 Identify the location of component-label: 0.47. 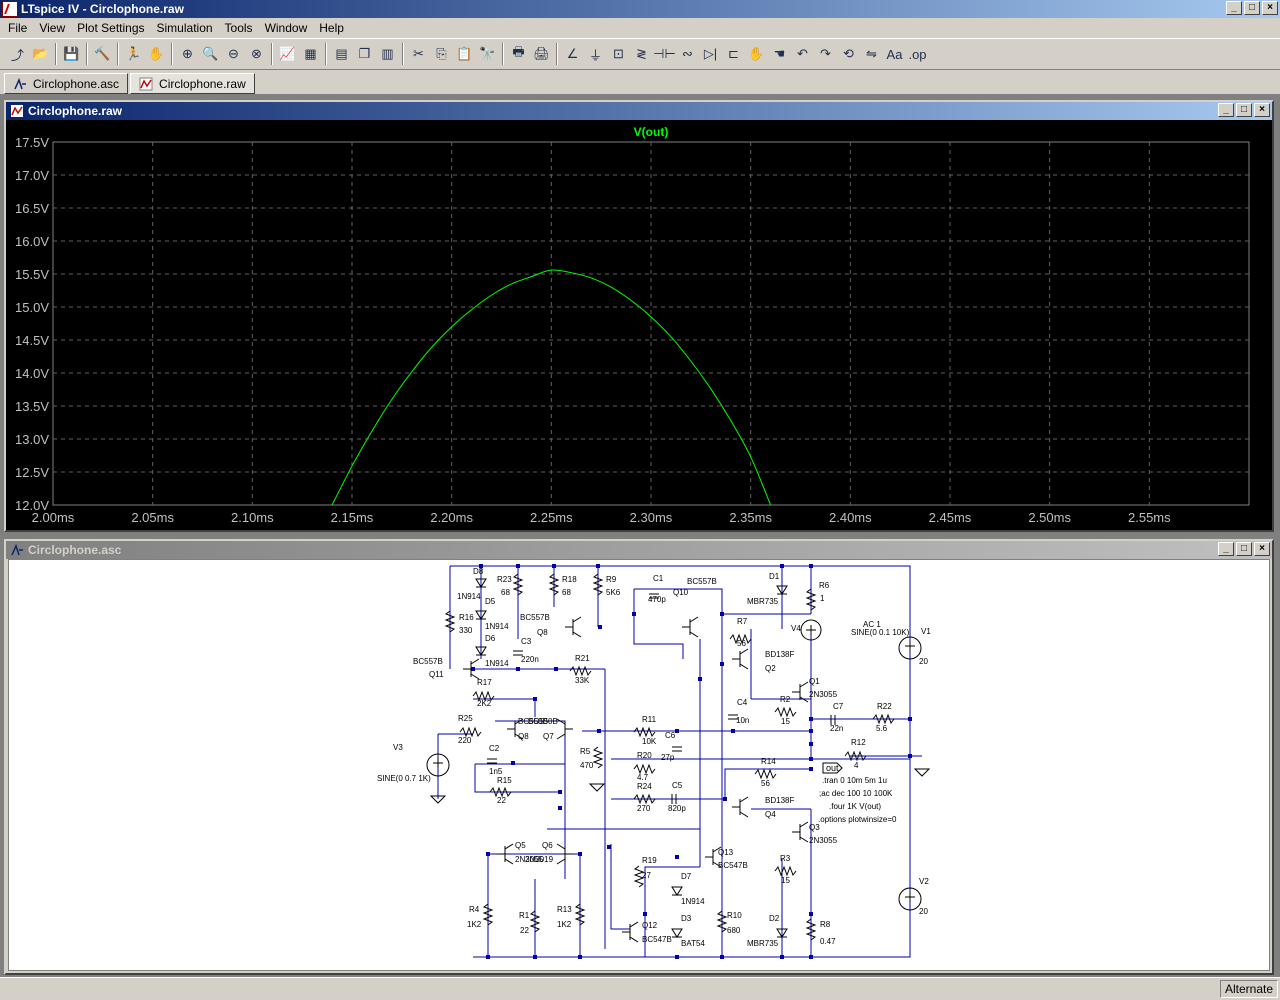
(828, 941).